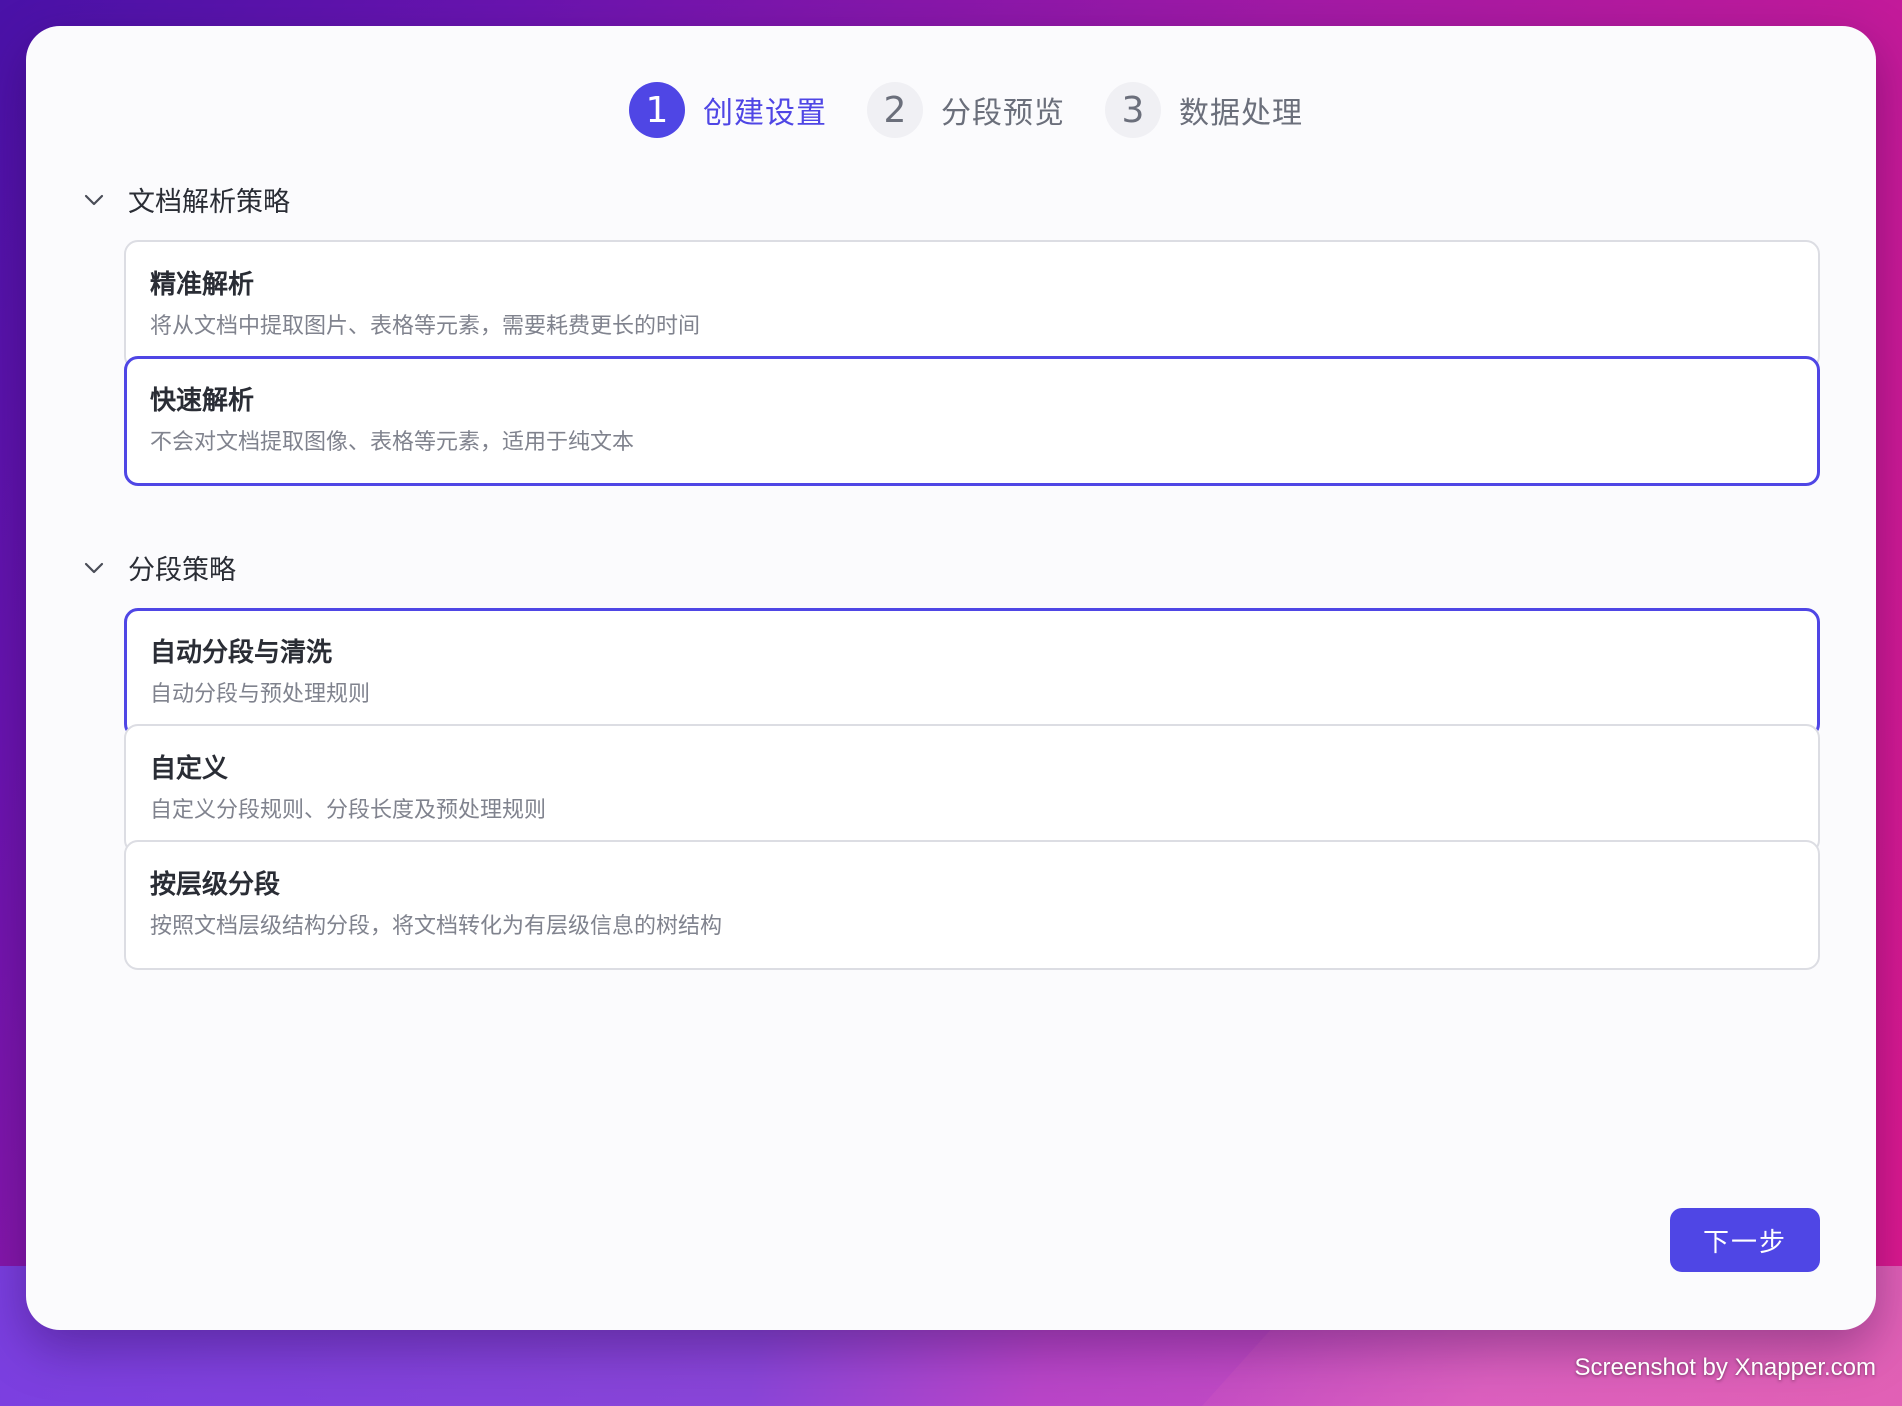 This screenshot has height=1406, width=1902. I want to click on step-segment-preview: 2 分段预览, so click(966, 110).